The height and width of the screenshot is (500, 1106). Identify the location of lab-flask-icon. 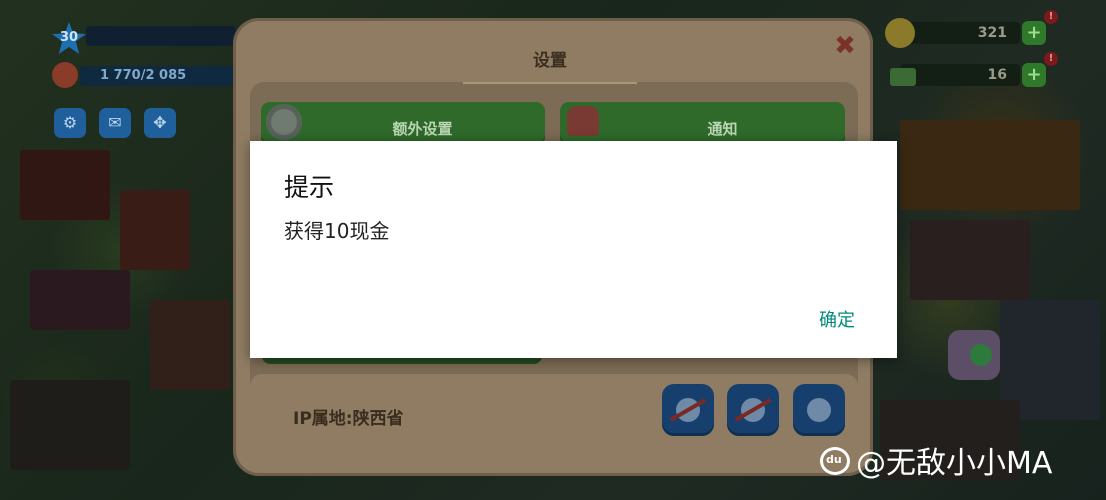
(974, 355).